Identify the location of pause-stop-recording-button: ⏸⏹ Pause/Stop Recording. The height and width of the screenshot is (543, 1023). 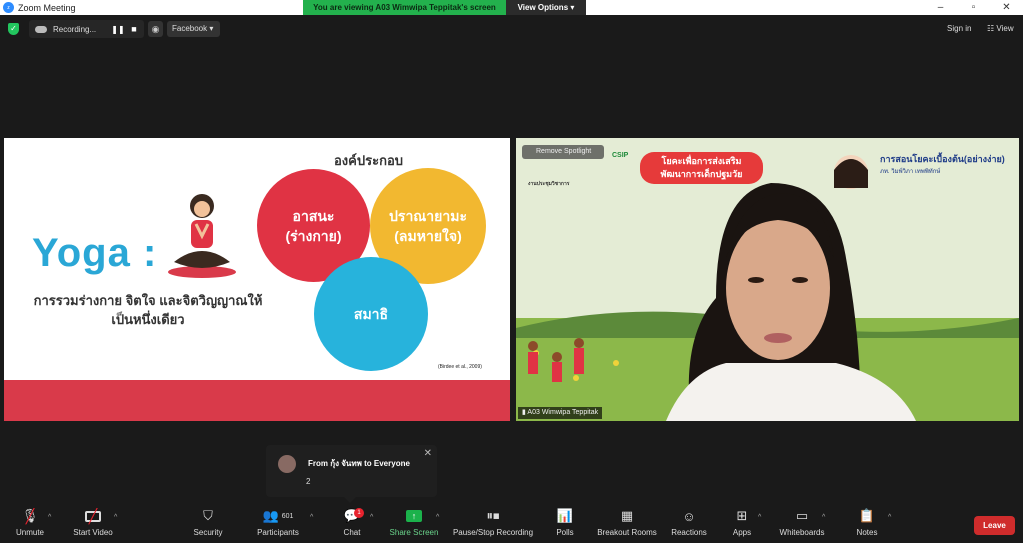
(493, 524).